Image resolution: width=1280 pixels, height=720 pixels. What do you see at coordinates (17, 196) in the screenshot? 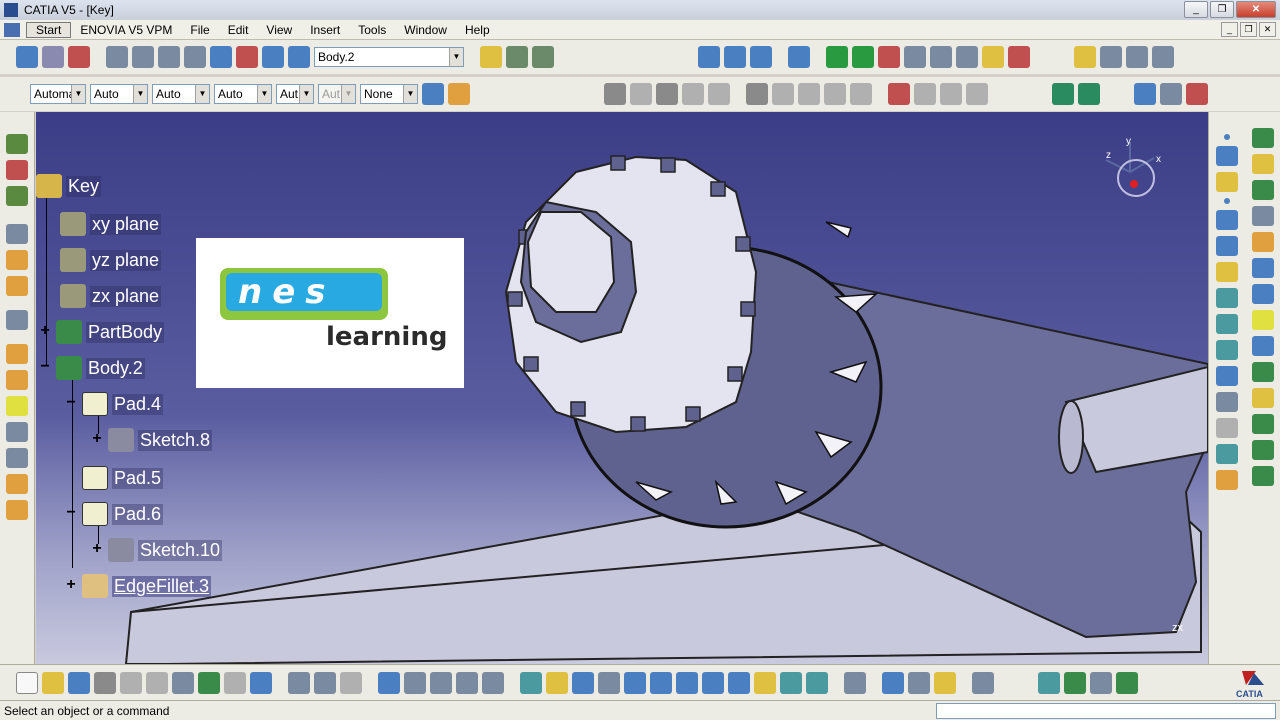
I see `shaft-tool-icon` at bounding box center [17, 196].